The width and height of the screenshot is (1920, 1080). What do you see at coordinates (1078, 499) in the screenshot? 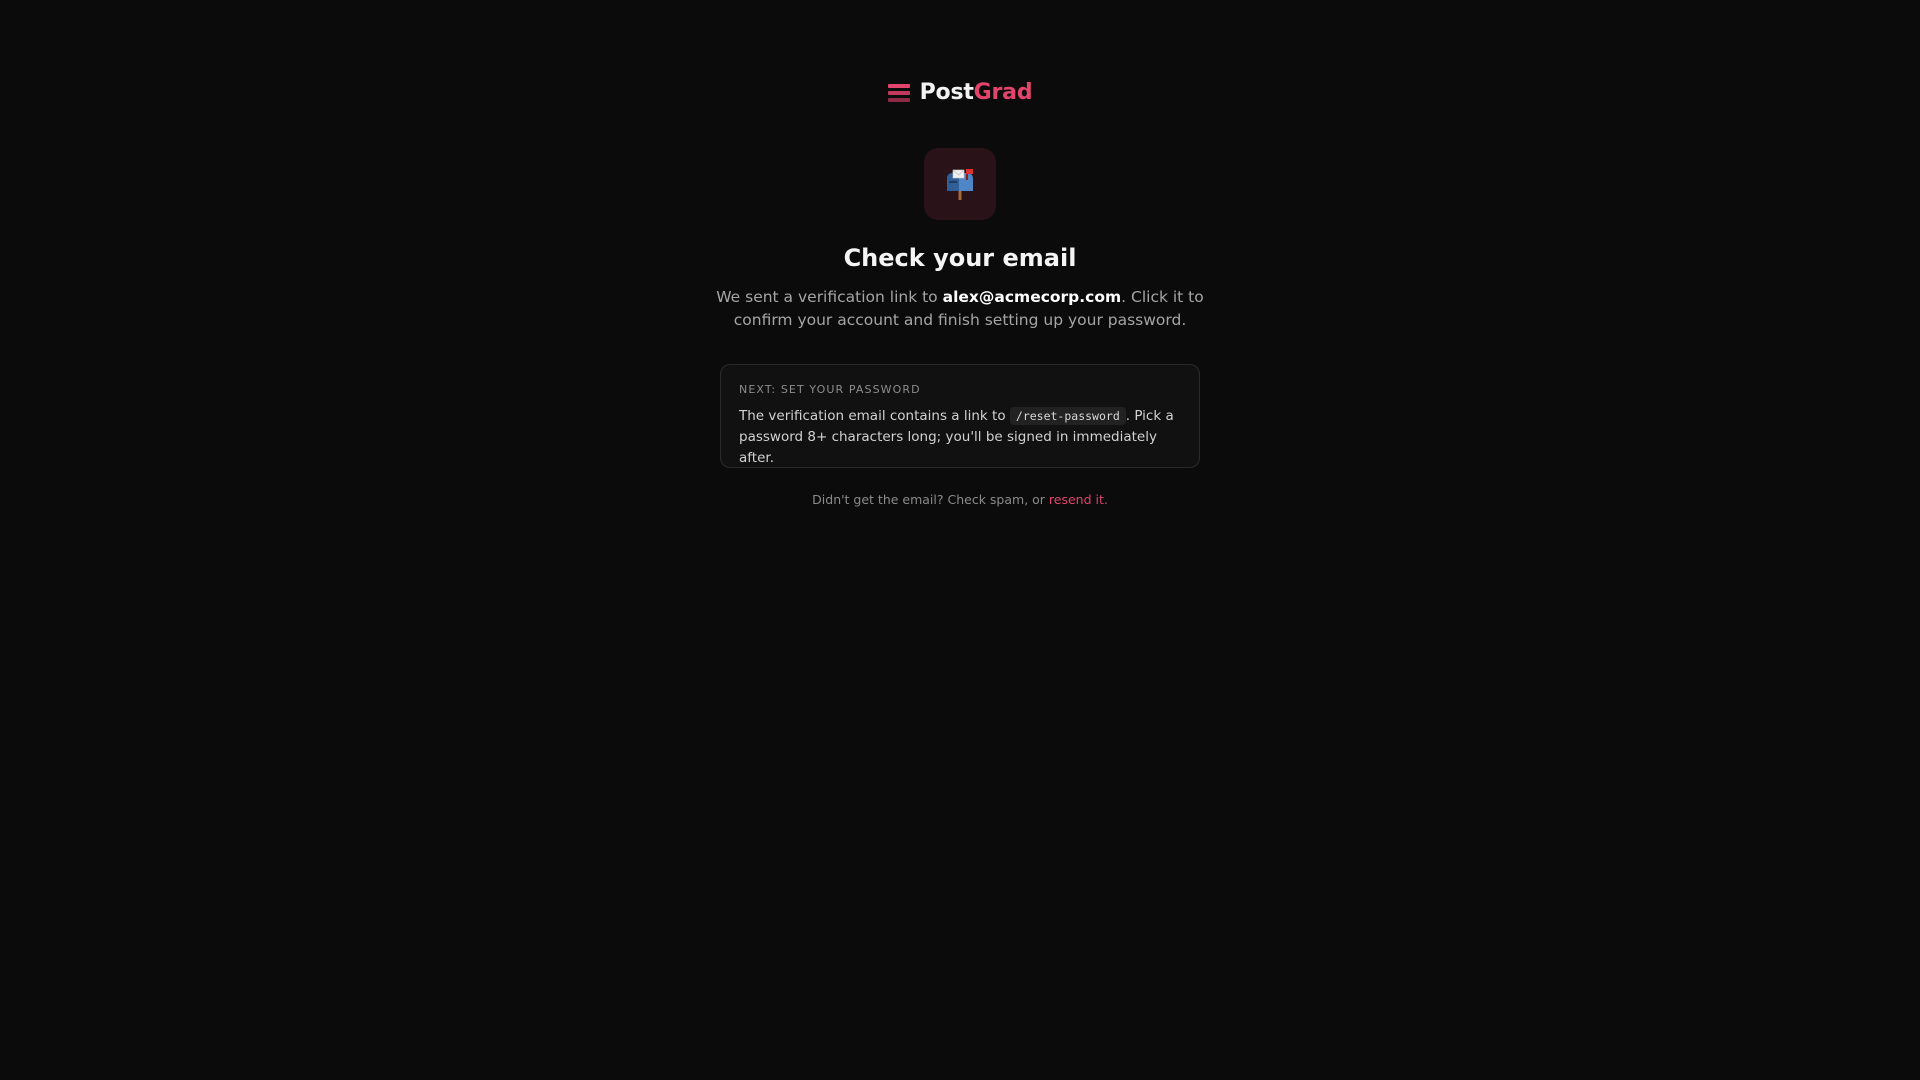
I see `resend-link: resend it.` at bounding box center [1078, 499].